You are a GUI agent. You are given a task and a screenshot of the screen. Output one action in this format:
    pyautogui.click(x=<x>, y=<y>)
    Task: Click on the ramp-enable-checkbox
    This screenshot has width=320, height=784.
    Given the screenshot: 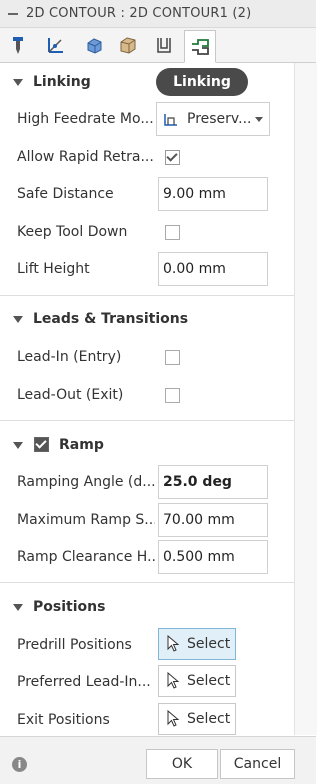 What is the action you would take?
    pyautogui.click(x=41, y=444)
    